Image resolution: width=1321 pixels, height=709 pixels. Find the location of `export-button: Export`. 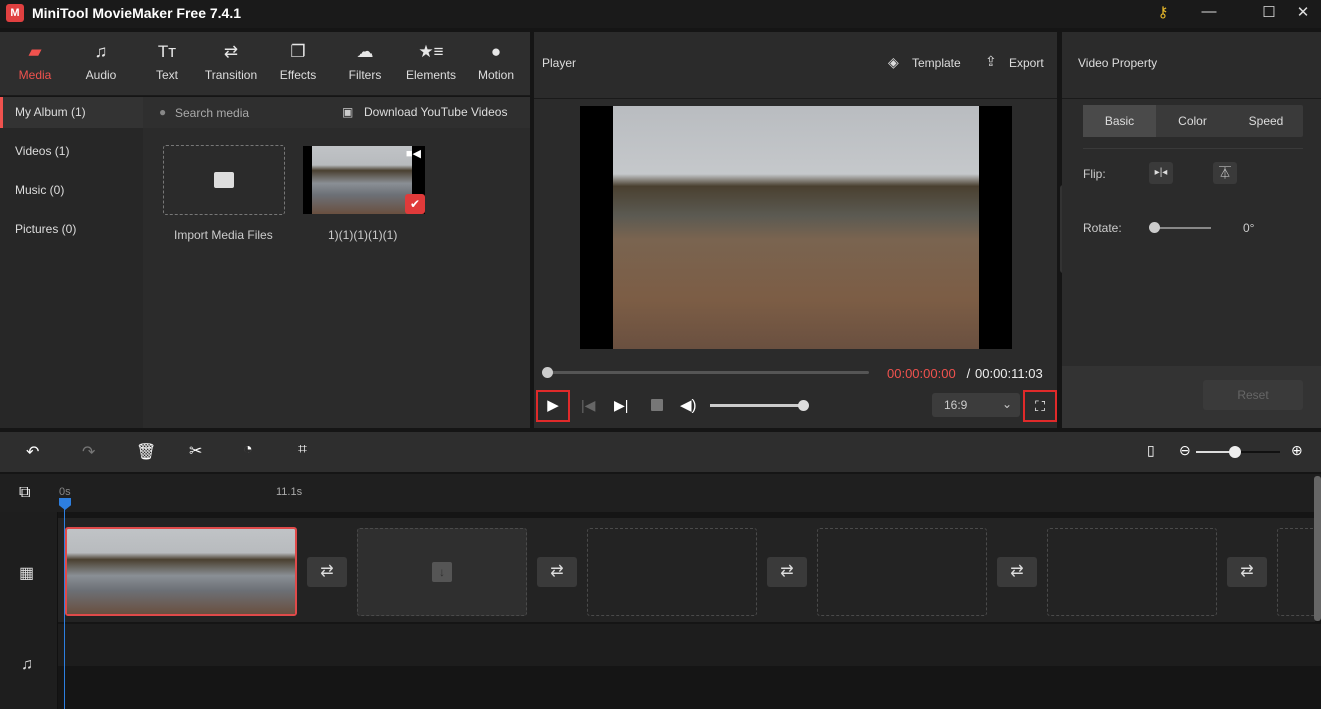

export-button: Export is located at coordinates (1026, 63).